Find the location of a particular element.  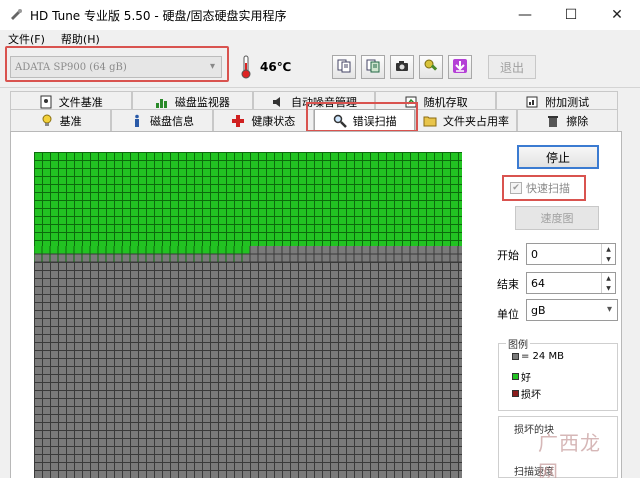

download-arrow-icon is located at coordinates (460, 67).